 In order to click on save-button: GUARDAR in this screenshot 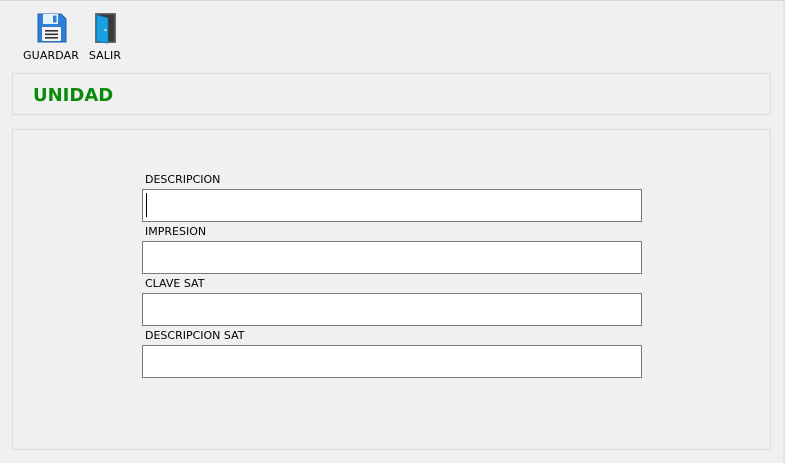, I will do `click(51, 36)`.